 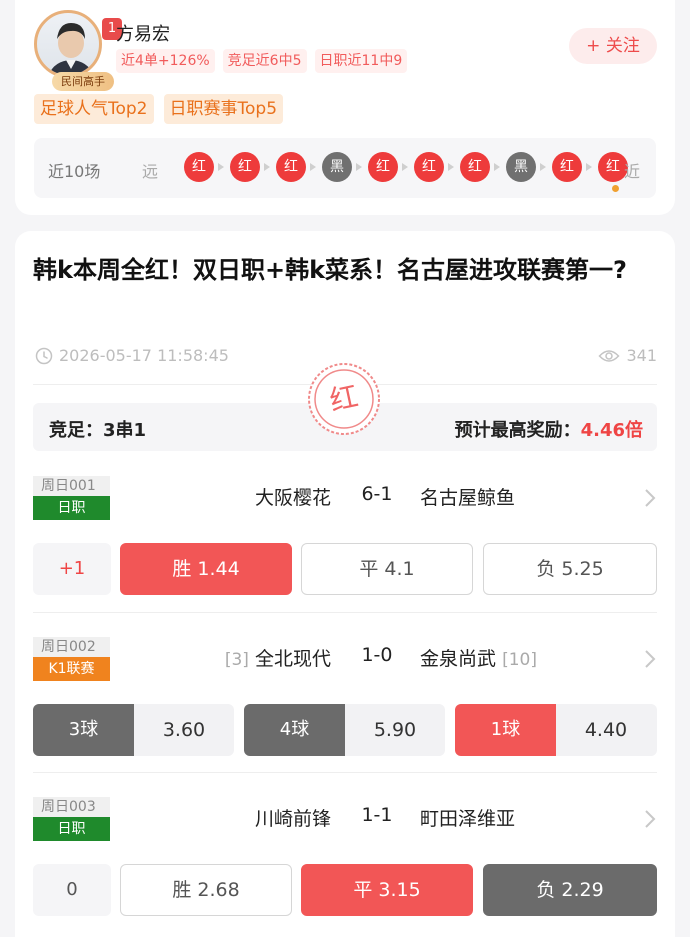 What do you see at coordinates (387, 569) in the screenshot?
I see `odds-option-draw: 平 4.1` at bounding box center [387, 569].